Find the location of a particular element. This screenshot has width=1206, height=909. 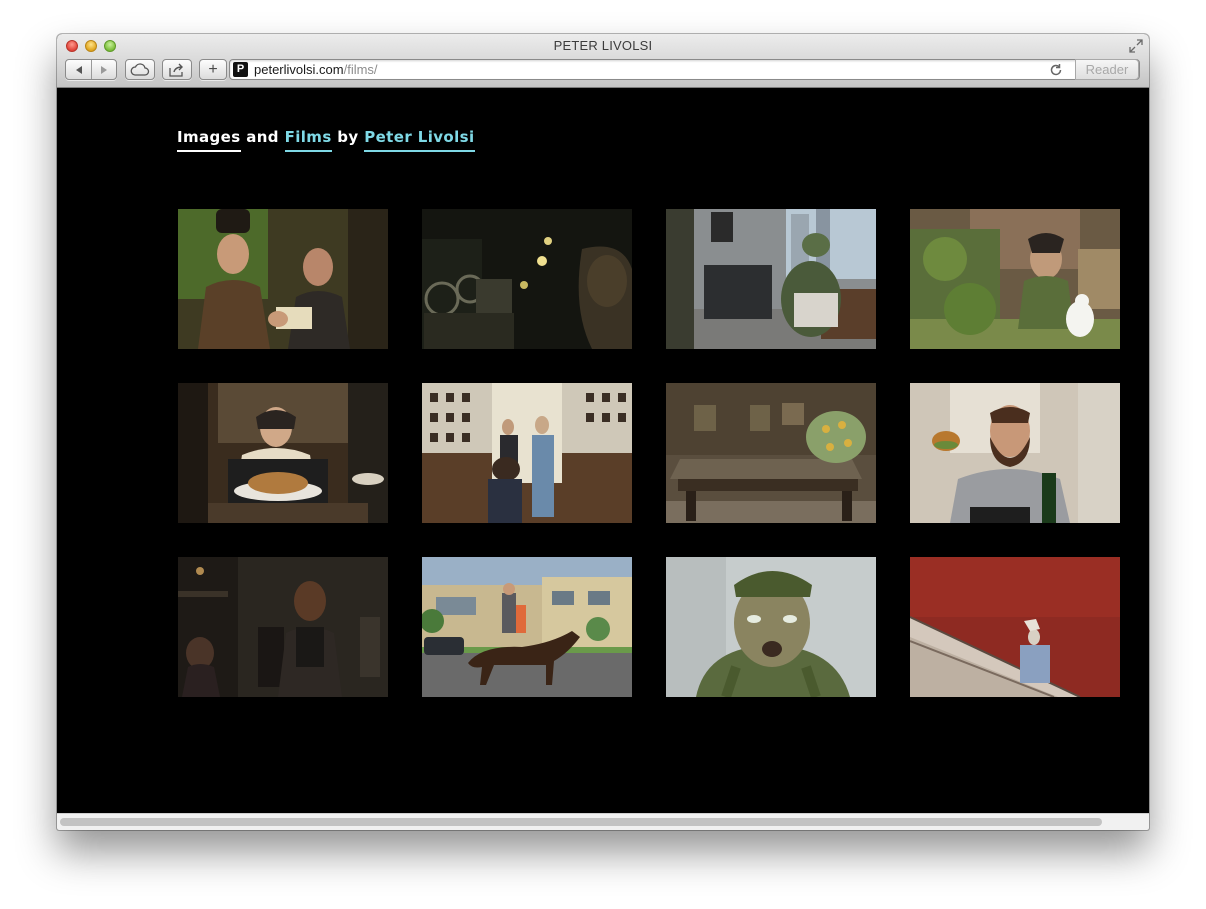

back-arrow-icon is located at coordinates (78, 69).